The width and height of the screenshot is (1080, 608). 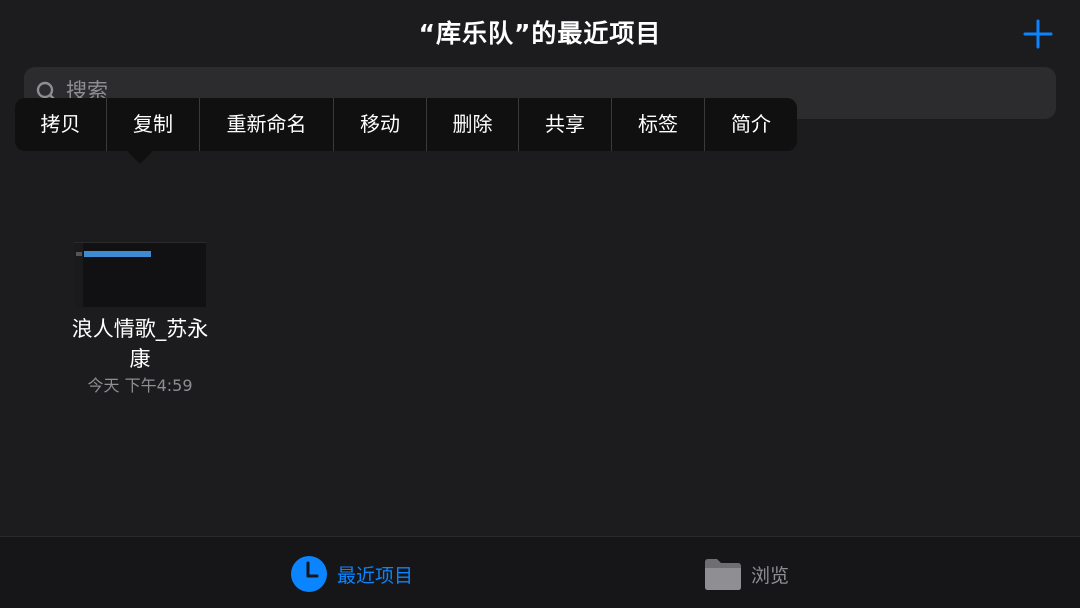 What do you see at coordinates (140, 274) in the screenshot?
I see `file-thumbnail` at bounding box center [140, 274].